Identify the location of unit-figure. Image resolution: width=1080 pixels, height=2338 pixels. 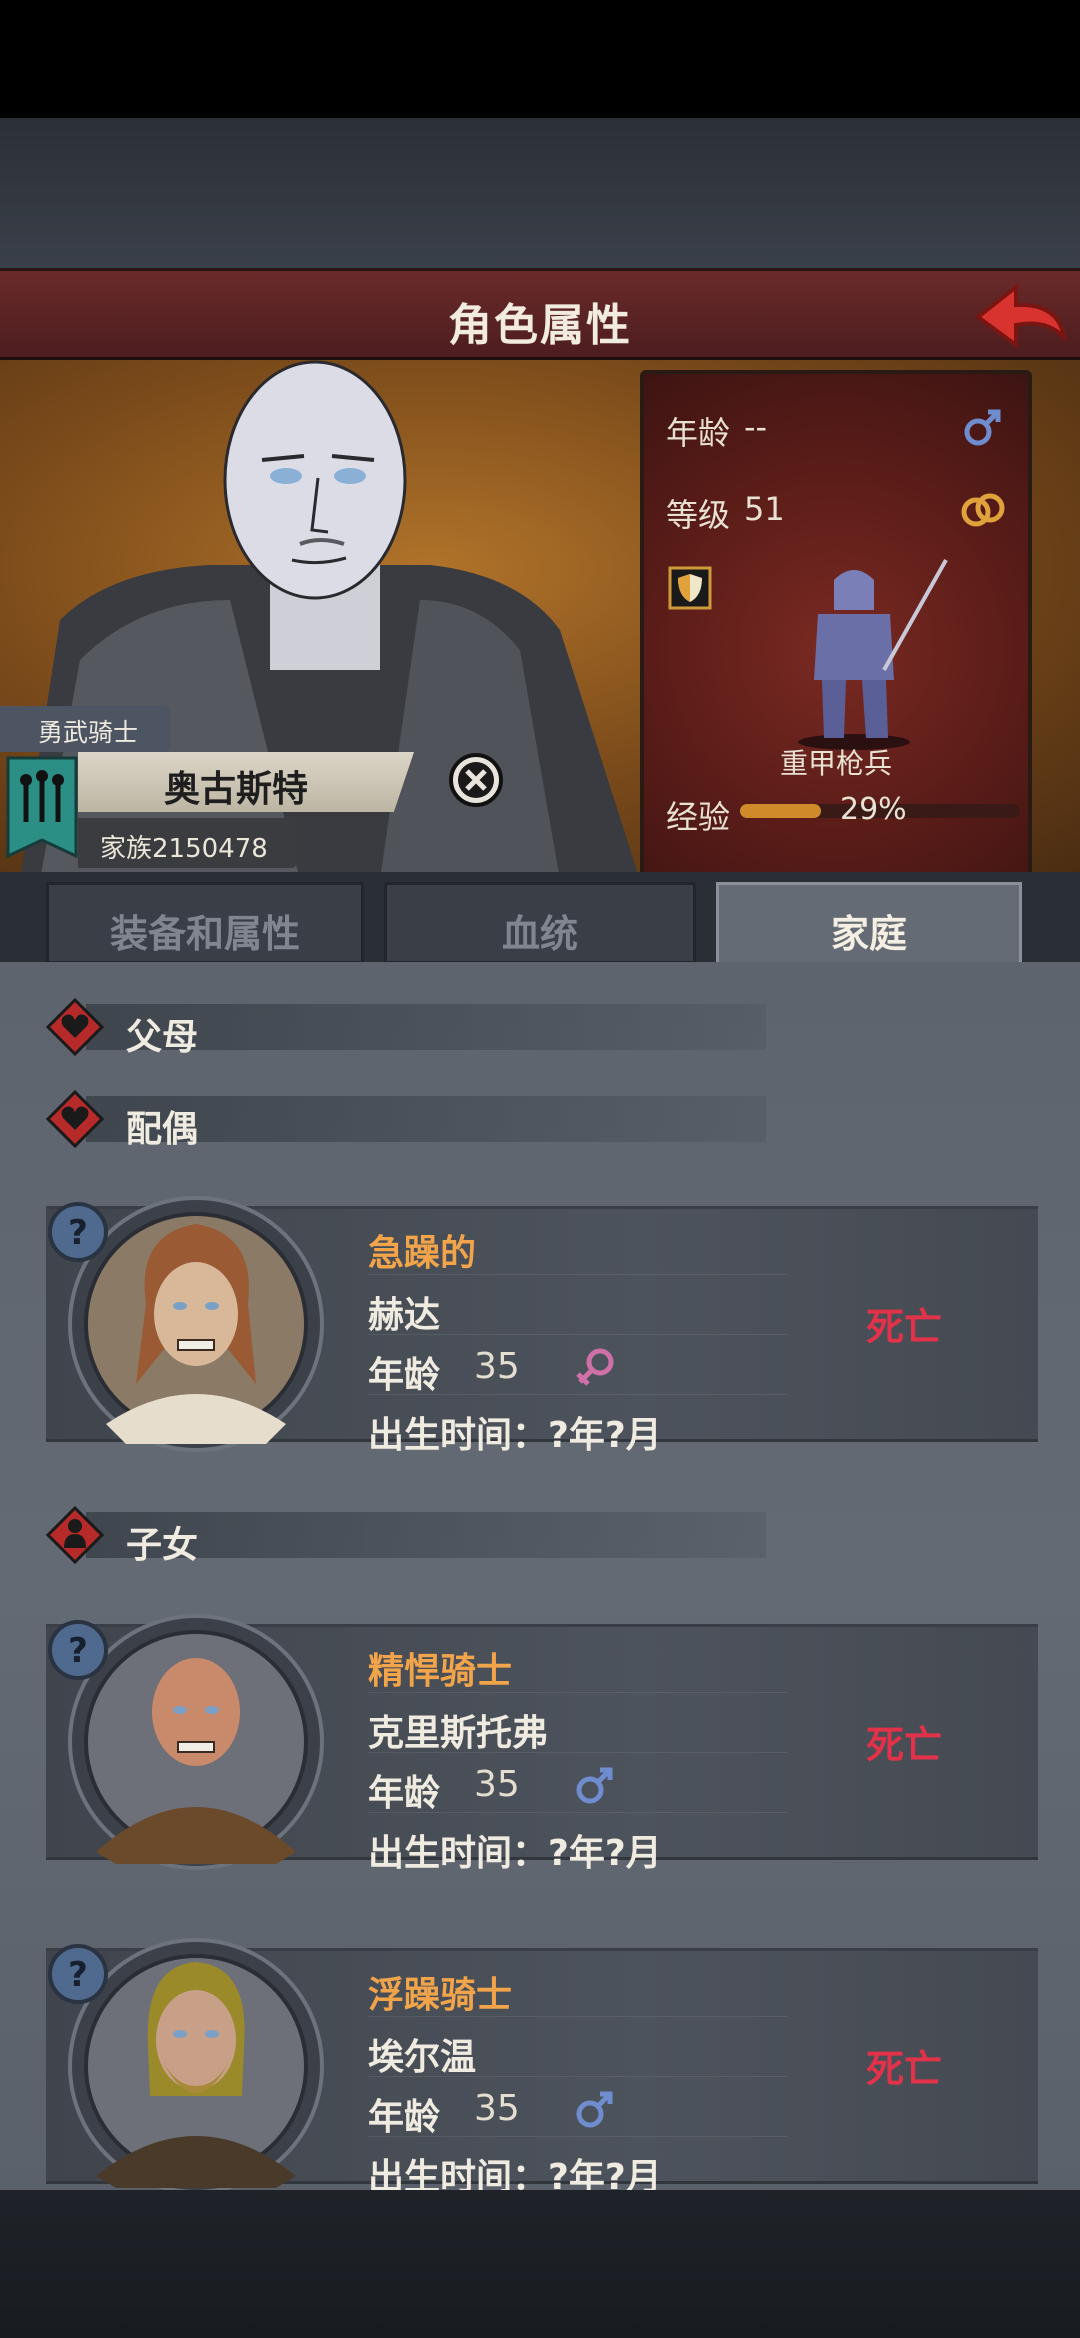
(873, 654).